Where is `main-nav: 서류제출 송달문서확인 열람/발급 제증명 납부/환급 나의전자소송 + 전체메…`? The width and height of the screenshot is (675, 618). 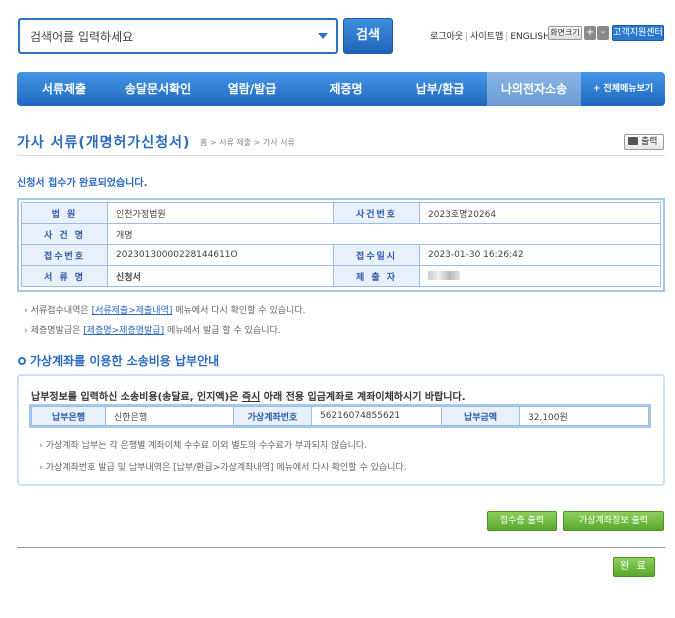
main-nav: 서류제출 송달문서확인 열람/발급 제증명 납부/환급 나의전자소송 + 전체메… is located at coordinates (341, 89).